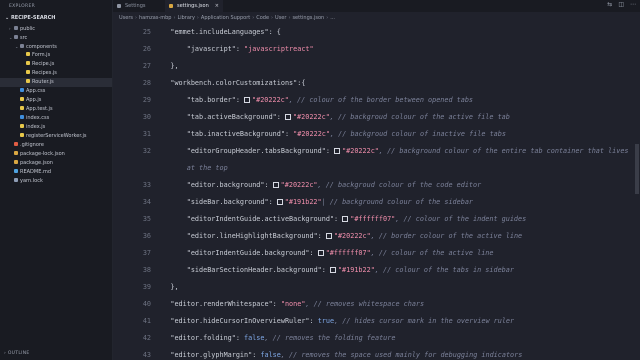 This screenshot has width=640, height=360. What do you see at coordinates (633, 4) in the screenshot?
I see `more-actions-icon: ⋯` at bounding box center [633, 4].